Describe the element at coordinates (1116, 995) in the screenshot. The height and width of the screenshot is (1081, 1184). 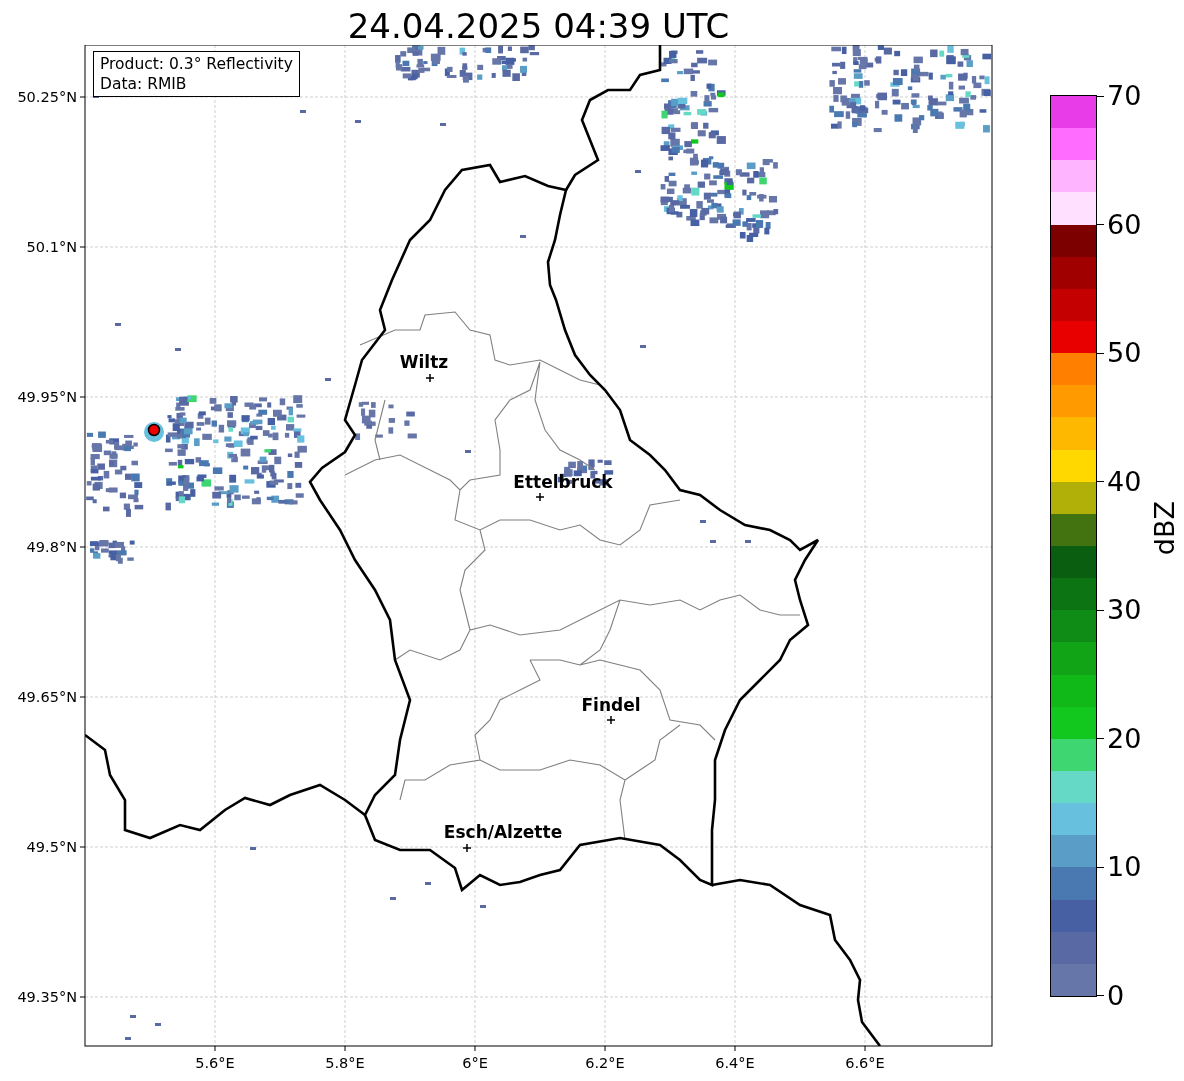
I see `colorbar-tick-label: 0` at that location.